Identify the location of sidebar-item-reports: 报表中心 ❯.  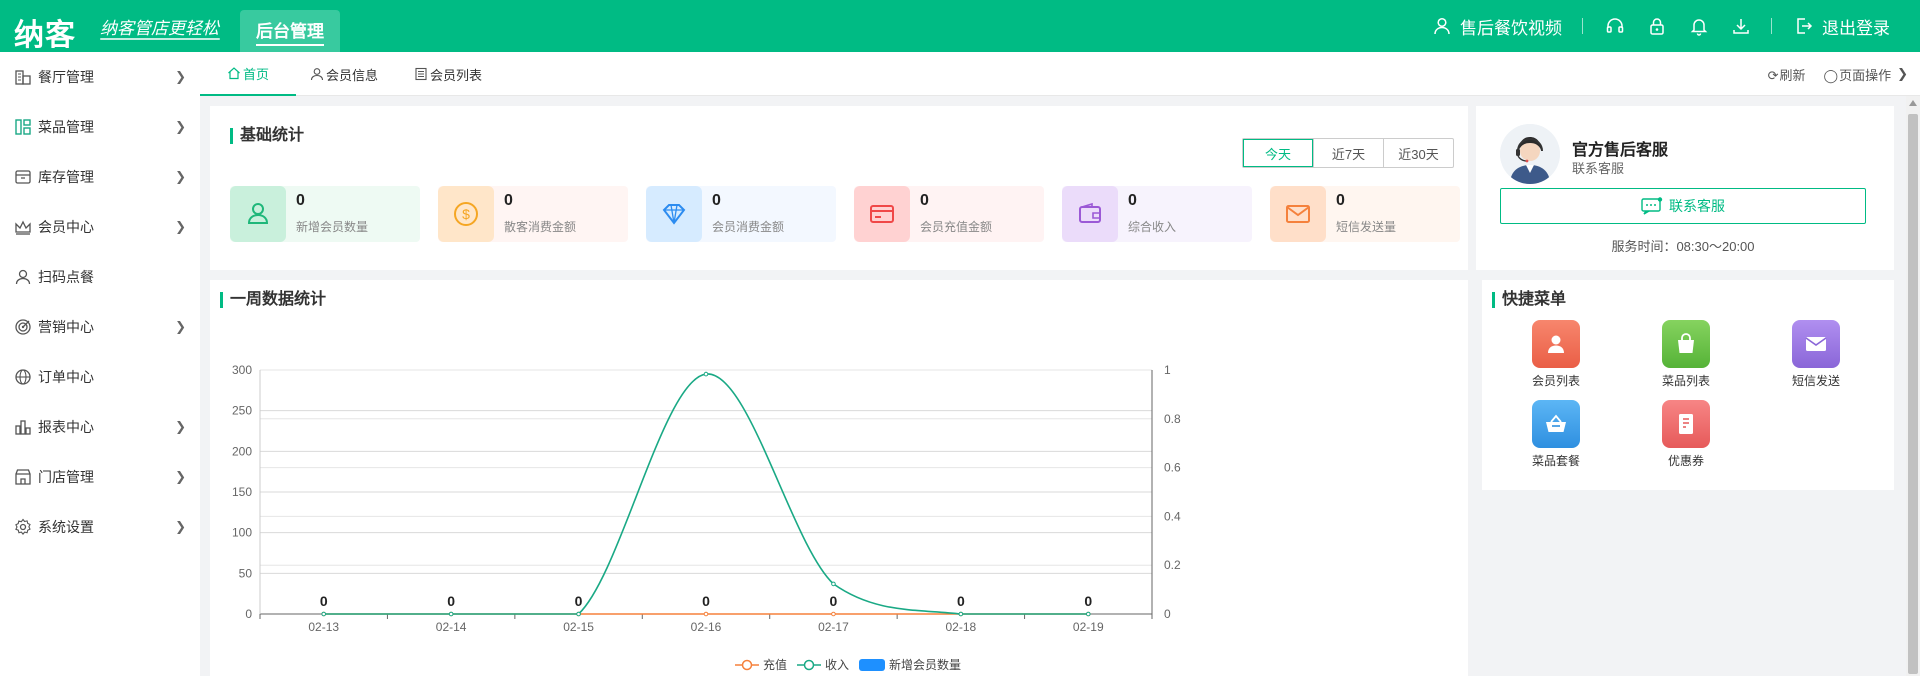
(100, 427).